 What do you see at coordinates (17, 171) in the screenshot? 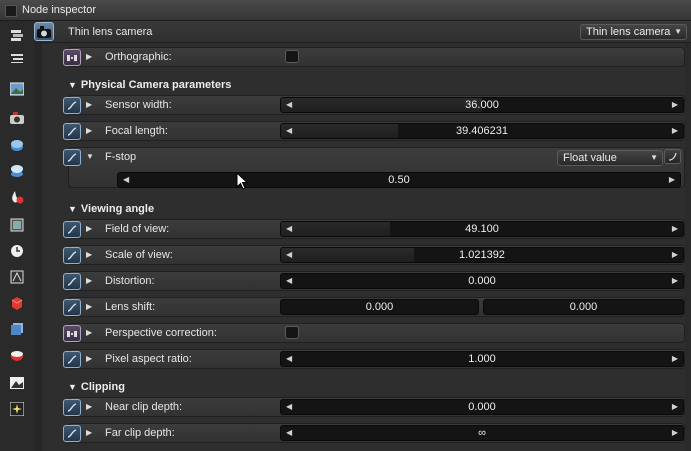
I see `environment-icon` at bounding box center [17, 171].